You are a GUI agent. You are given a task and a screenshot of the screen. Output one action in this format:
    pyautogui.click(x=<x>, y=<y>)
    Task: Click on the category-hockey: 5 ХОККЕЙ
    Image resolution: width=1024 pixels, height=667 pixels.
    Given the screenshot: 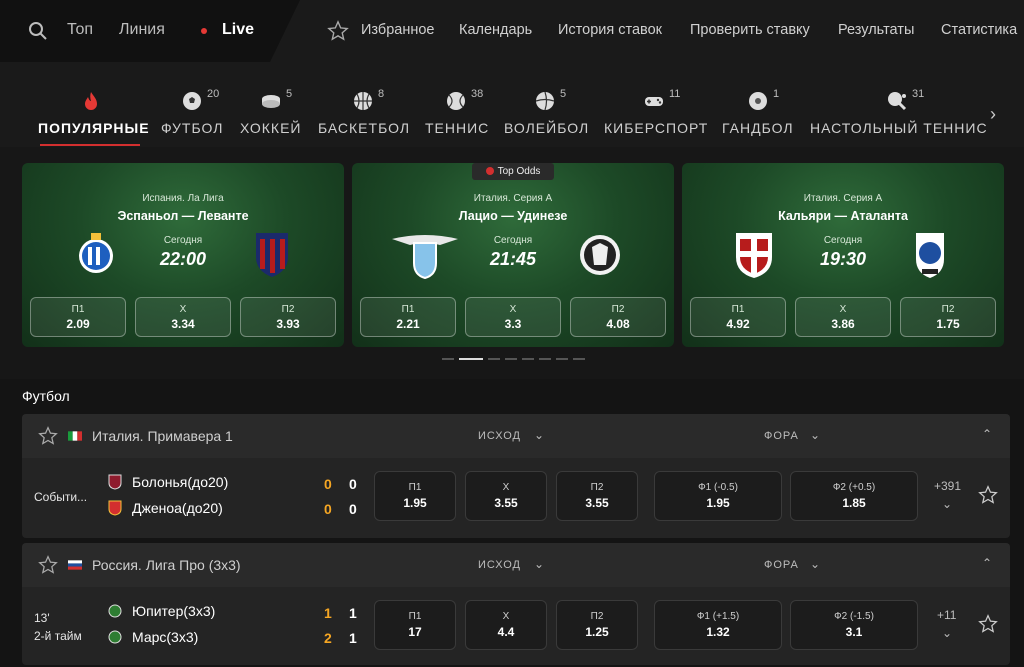 What is the action you would take?
    pyautogui.click(x=270, y=112)
    